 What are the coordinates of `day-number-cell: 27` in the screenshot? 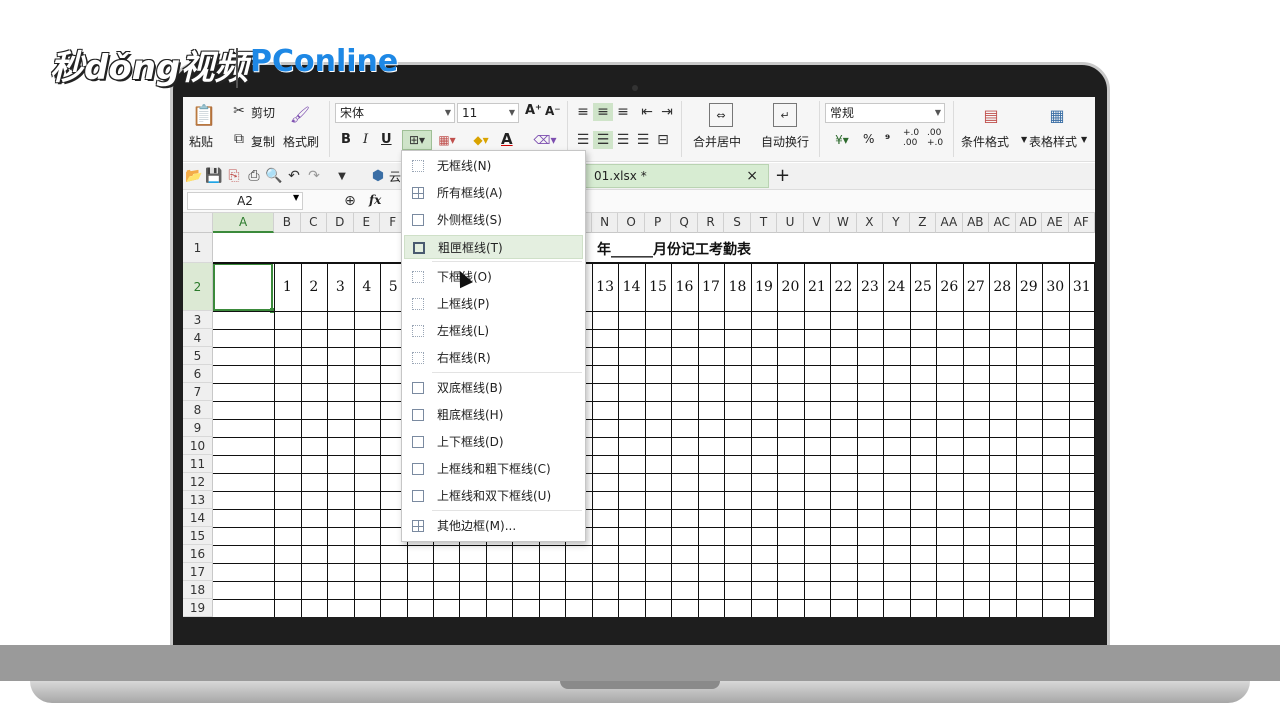 It's located at (976, 287).